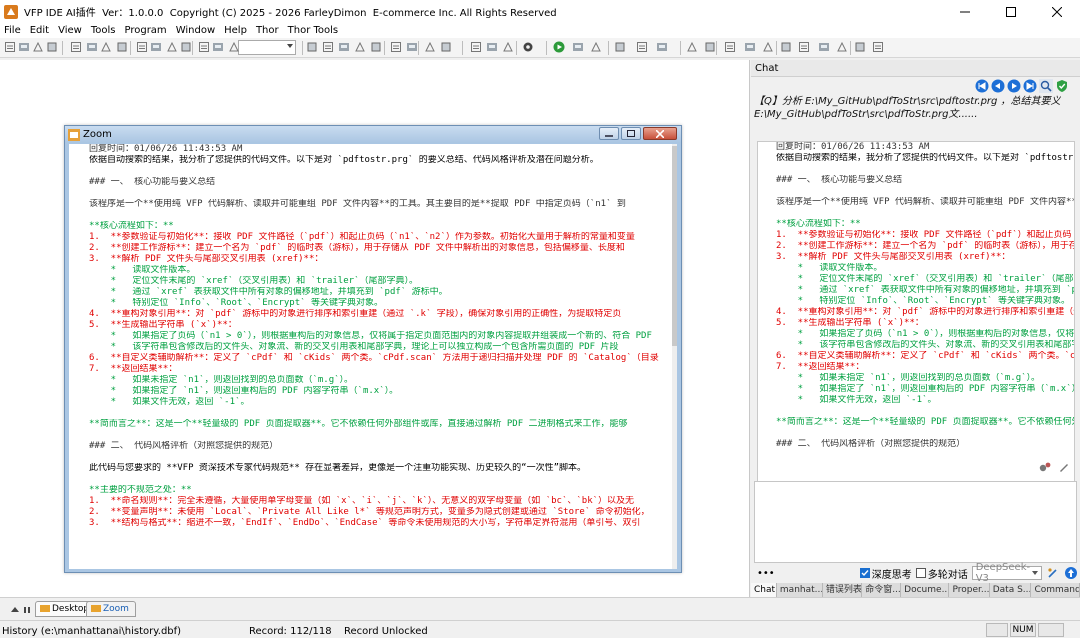 The image size is (1080, 638). Describe the element at coordinates (430, 47) in the screenshot. I see `data-icon` at that location.